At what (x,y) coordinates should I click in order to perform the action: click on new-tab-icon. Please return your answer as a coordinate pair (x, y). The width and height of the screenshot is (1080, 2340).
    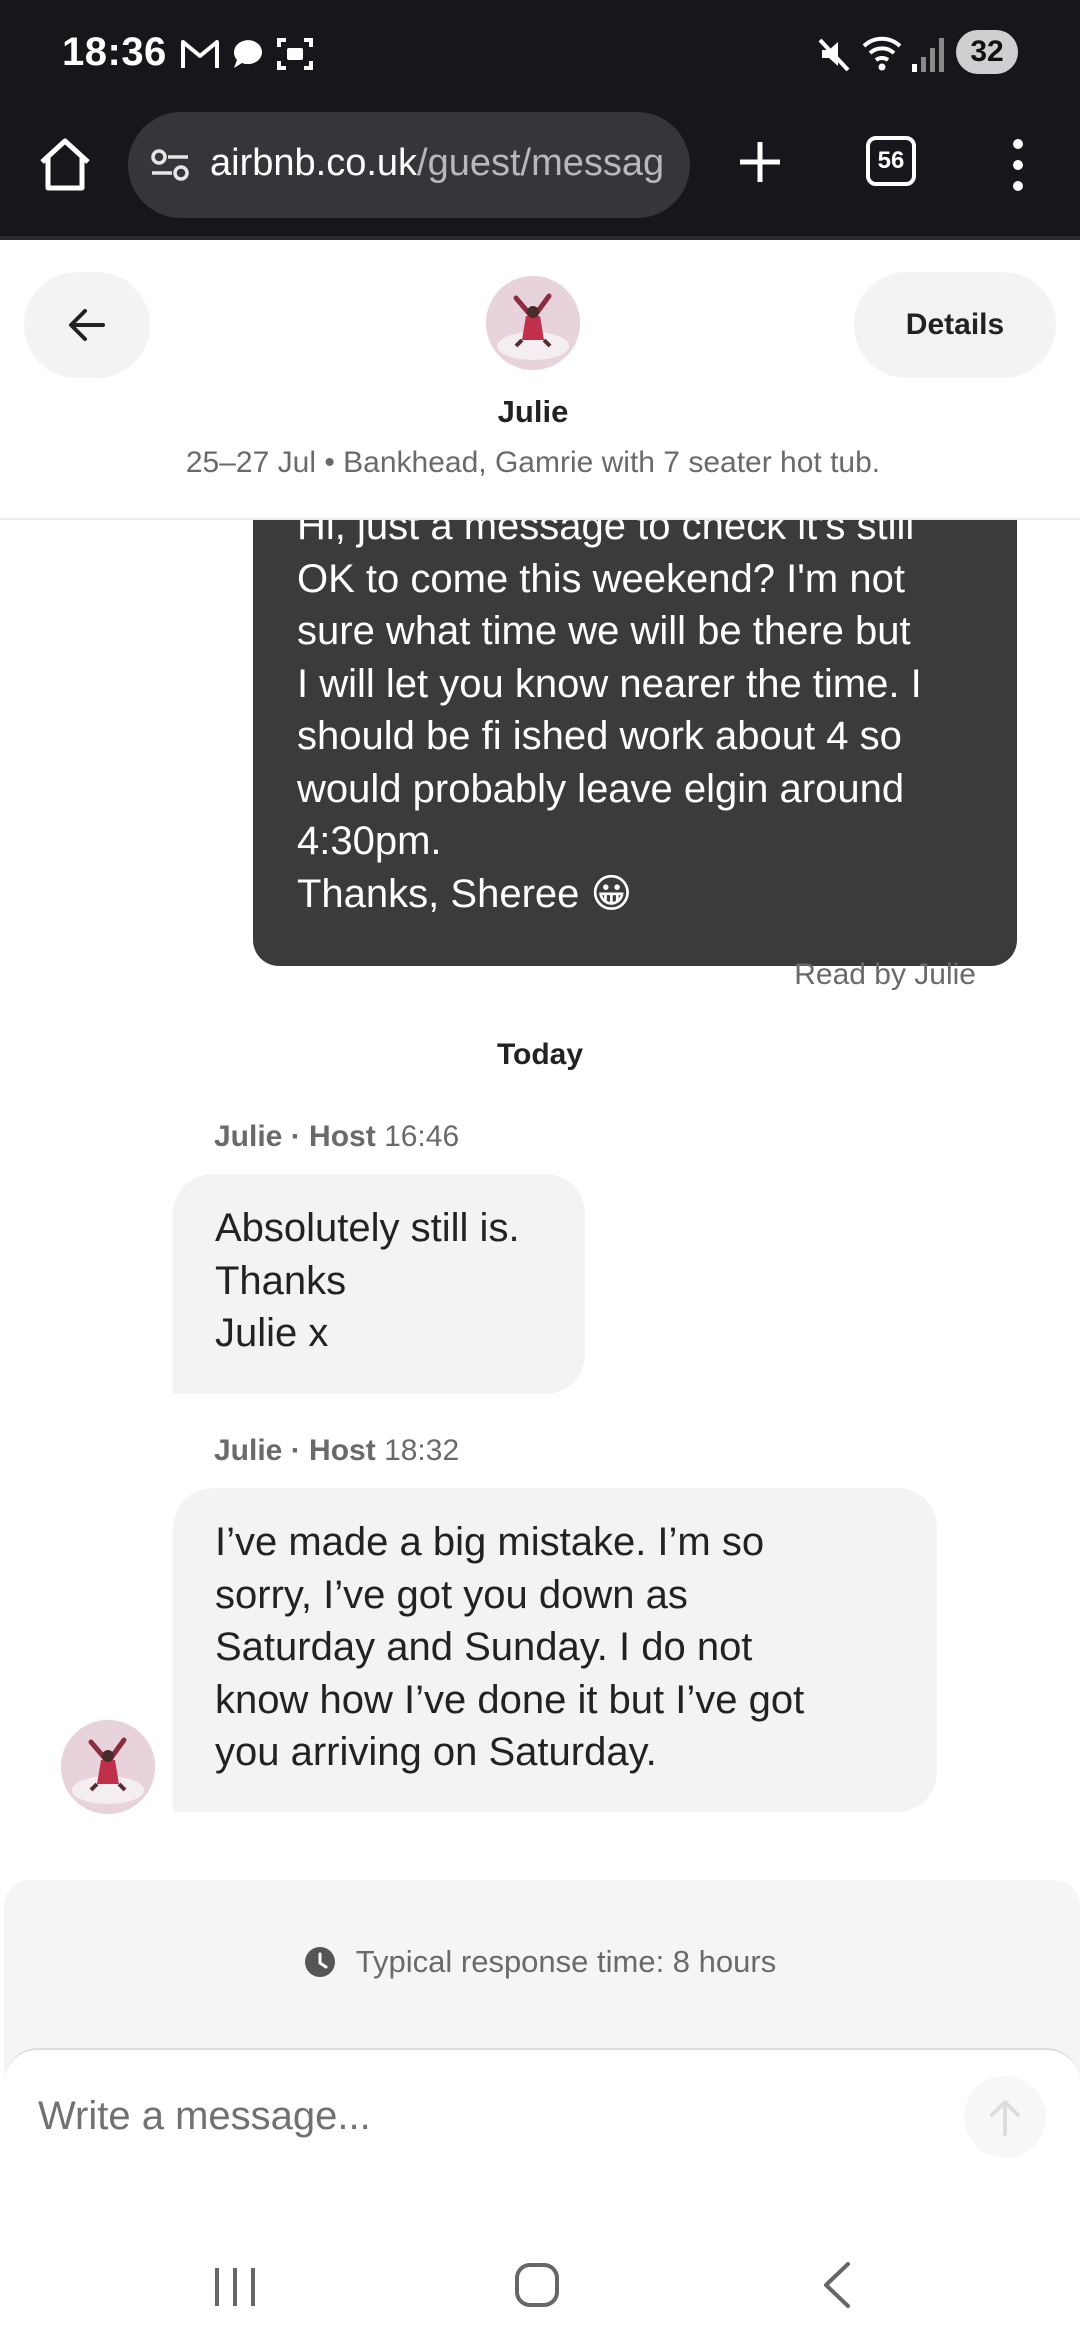
    Looking at the image, I should click on (760, 162).